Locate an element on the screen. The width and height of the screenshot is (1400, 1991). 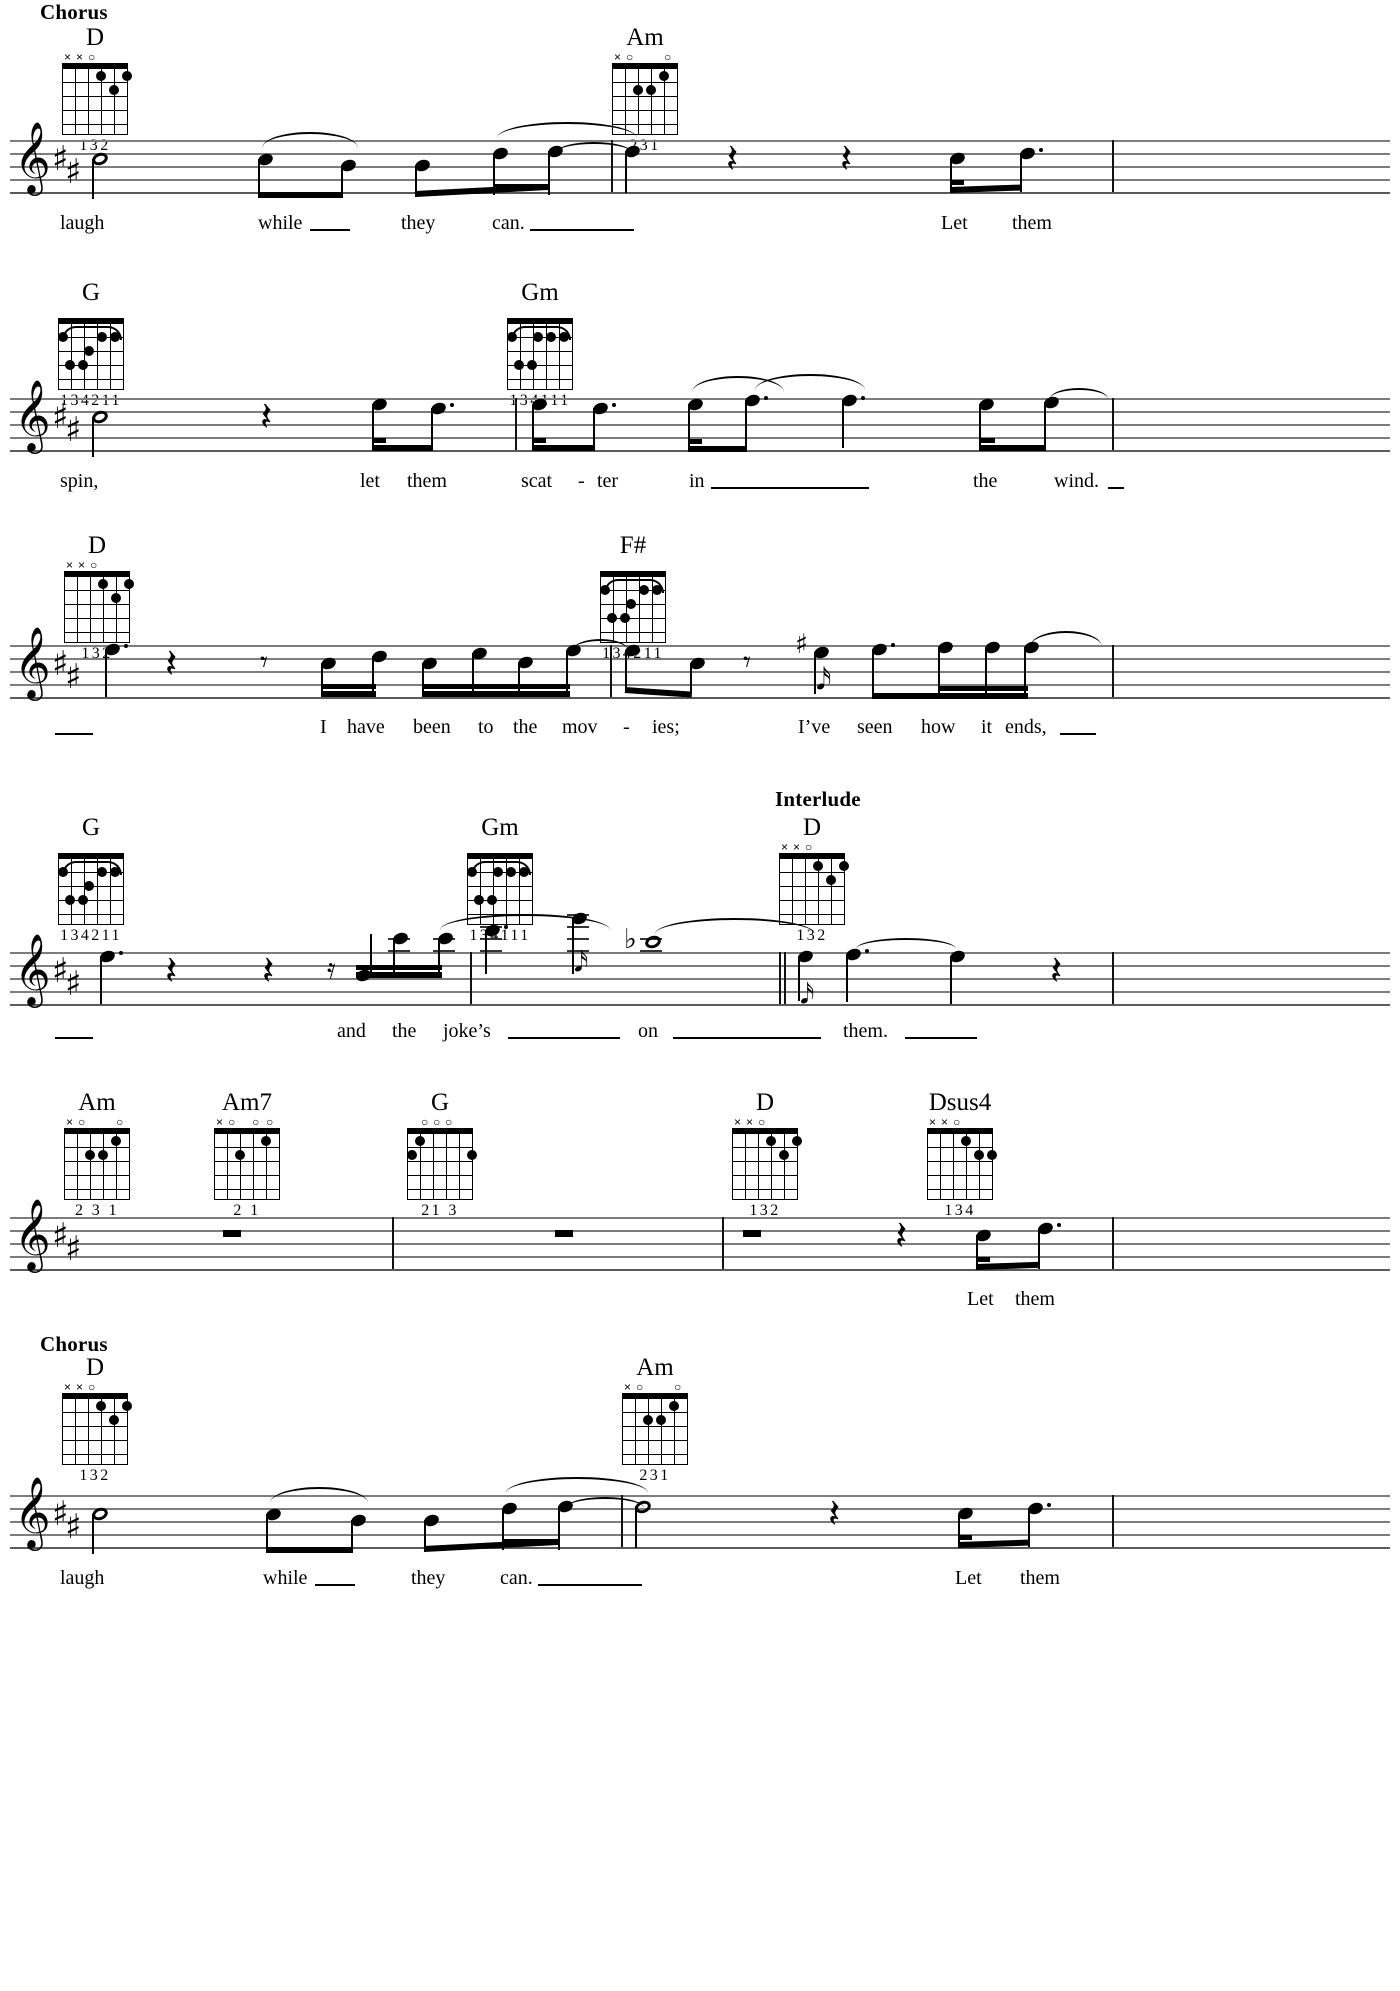
section-heading-interlude: Interlude is located at coordinates (818, 799).